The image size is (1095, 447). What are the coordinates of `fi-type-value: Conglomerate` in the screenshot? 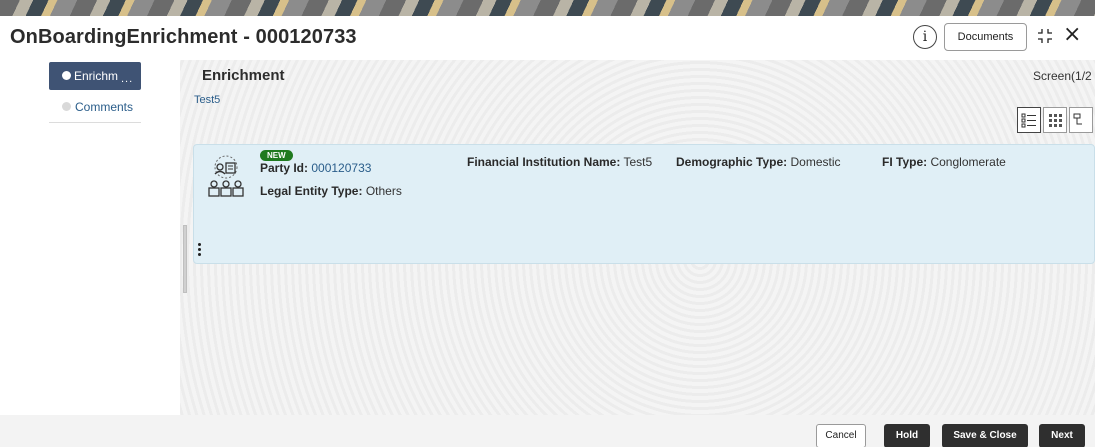 It's located at (968, 162).